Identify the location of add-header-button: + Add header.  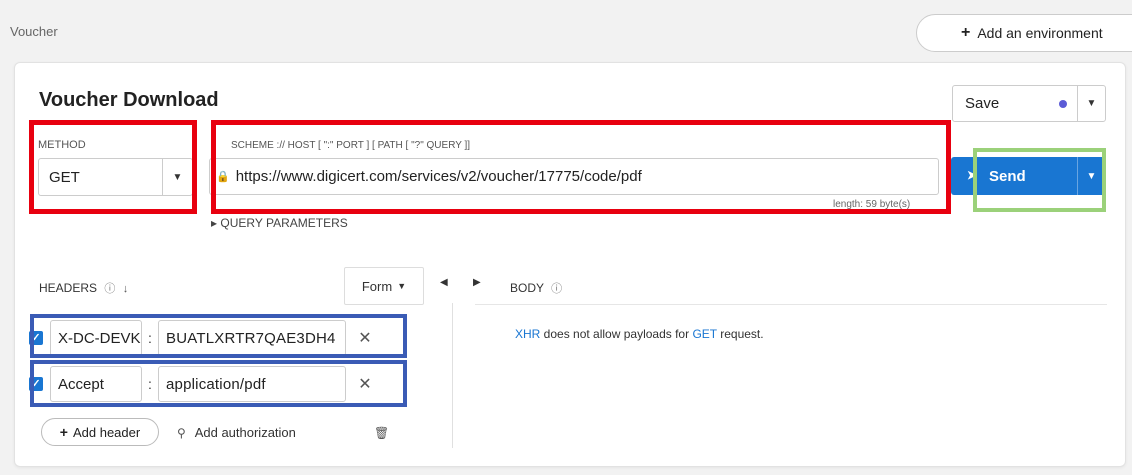
(100, 432).